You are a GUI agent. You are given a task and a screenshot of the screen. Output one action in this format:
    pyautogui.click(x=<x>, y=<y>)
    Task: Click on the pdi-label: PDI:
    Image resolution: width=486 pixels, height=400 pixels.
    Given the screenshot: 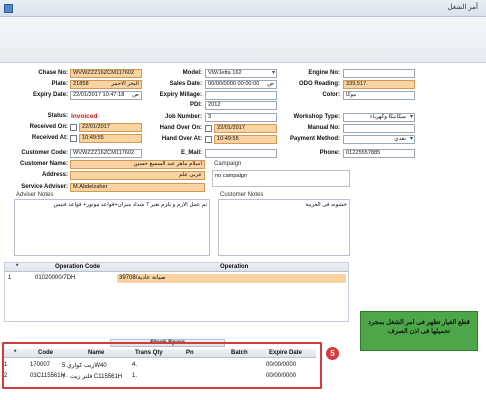 What is the action you would take?
    pyautogui.click(x=196, y=105)
    